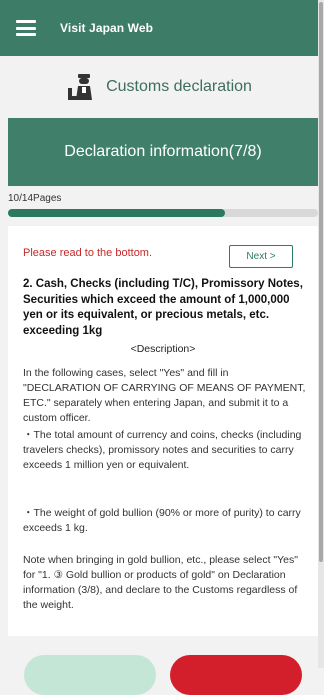 The height and width of the screenshot is (695, 324). What do you see at coordinates (321, 282) in the screenshot?
I see `scrollbar-thumb` at bounding box center [321, 282].